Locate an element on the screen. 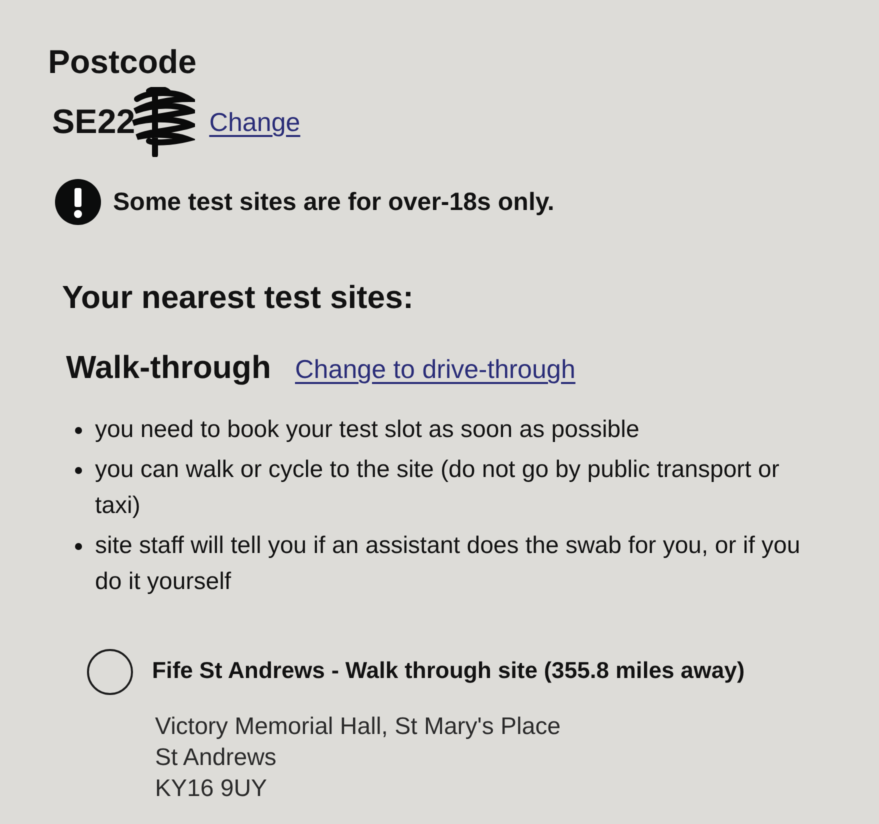  nearest-sites-heading: Your nearest test sites: is located at coordinates (238, 297).